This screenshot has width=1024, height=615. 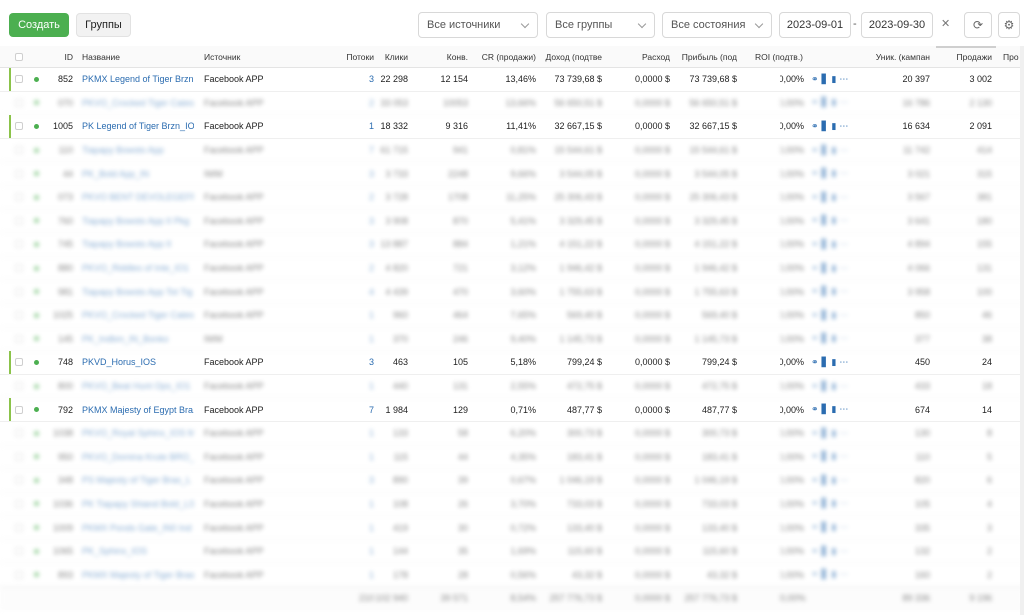 What do you see at coordinates (138, 150) in the screenshot?
I see `cell-name: Tiapapy Bowsto App` at bounding box center [138, 150].